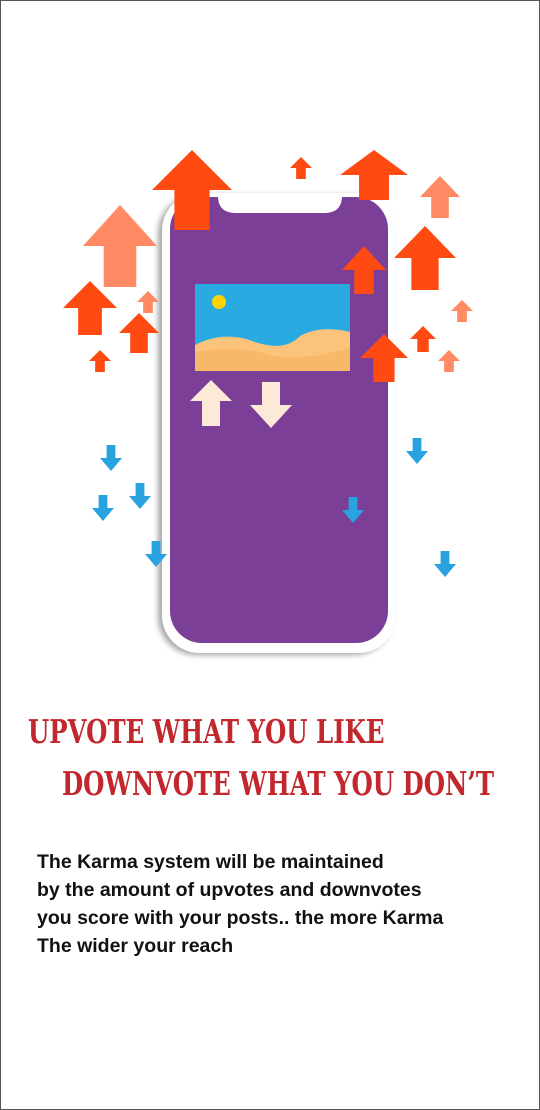 The width and height of the screenshot is (540, 1110). I want to click on description-line: by the amount of upvotes and downvotes, so click(229, 890).